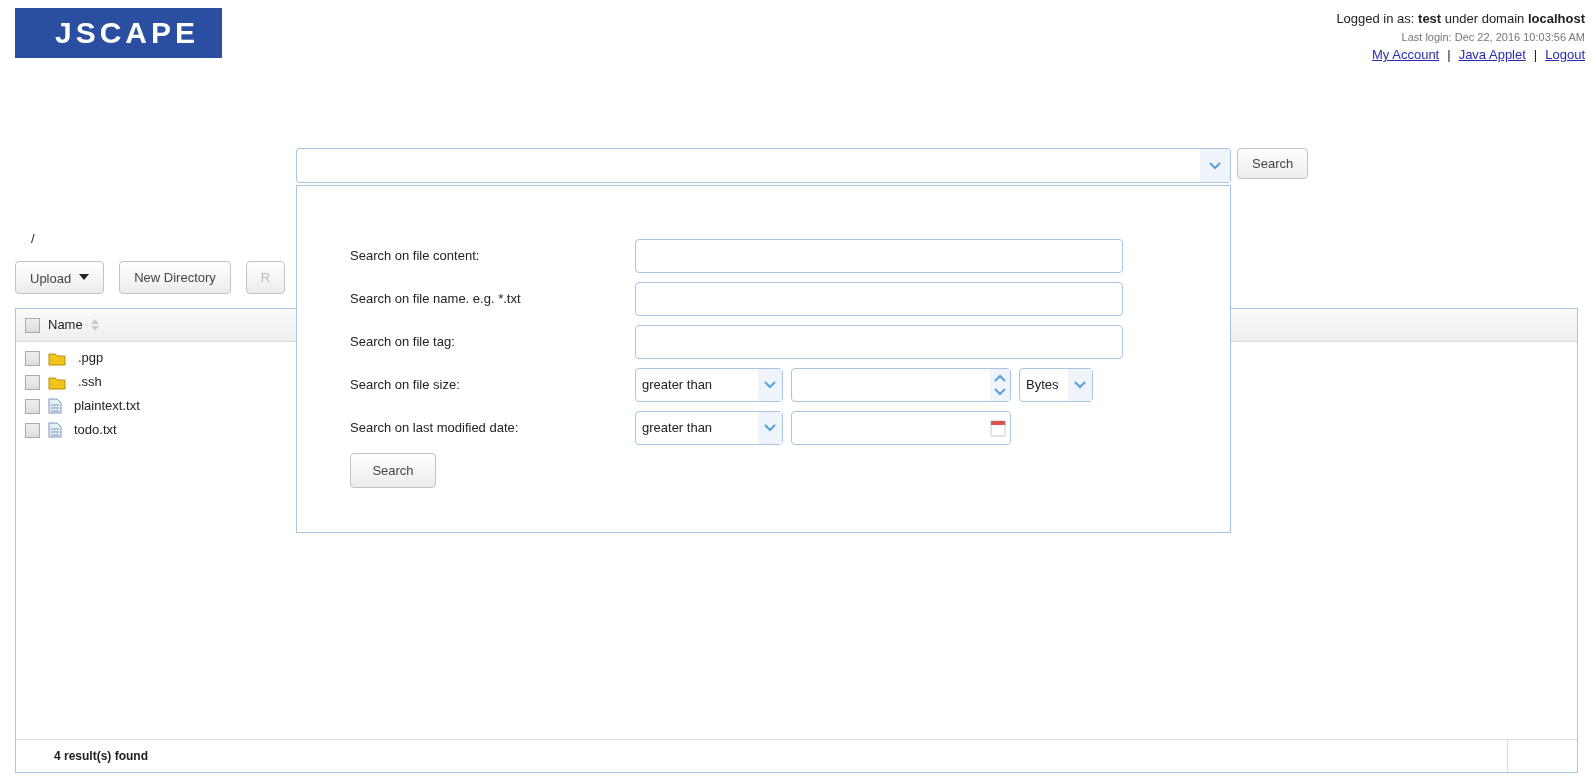  I want to click on file-name: todo.txt, so click(95, 430).